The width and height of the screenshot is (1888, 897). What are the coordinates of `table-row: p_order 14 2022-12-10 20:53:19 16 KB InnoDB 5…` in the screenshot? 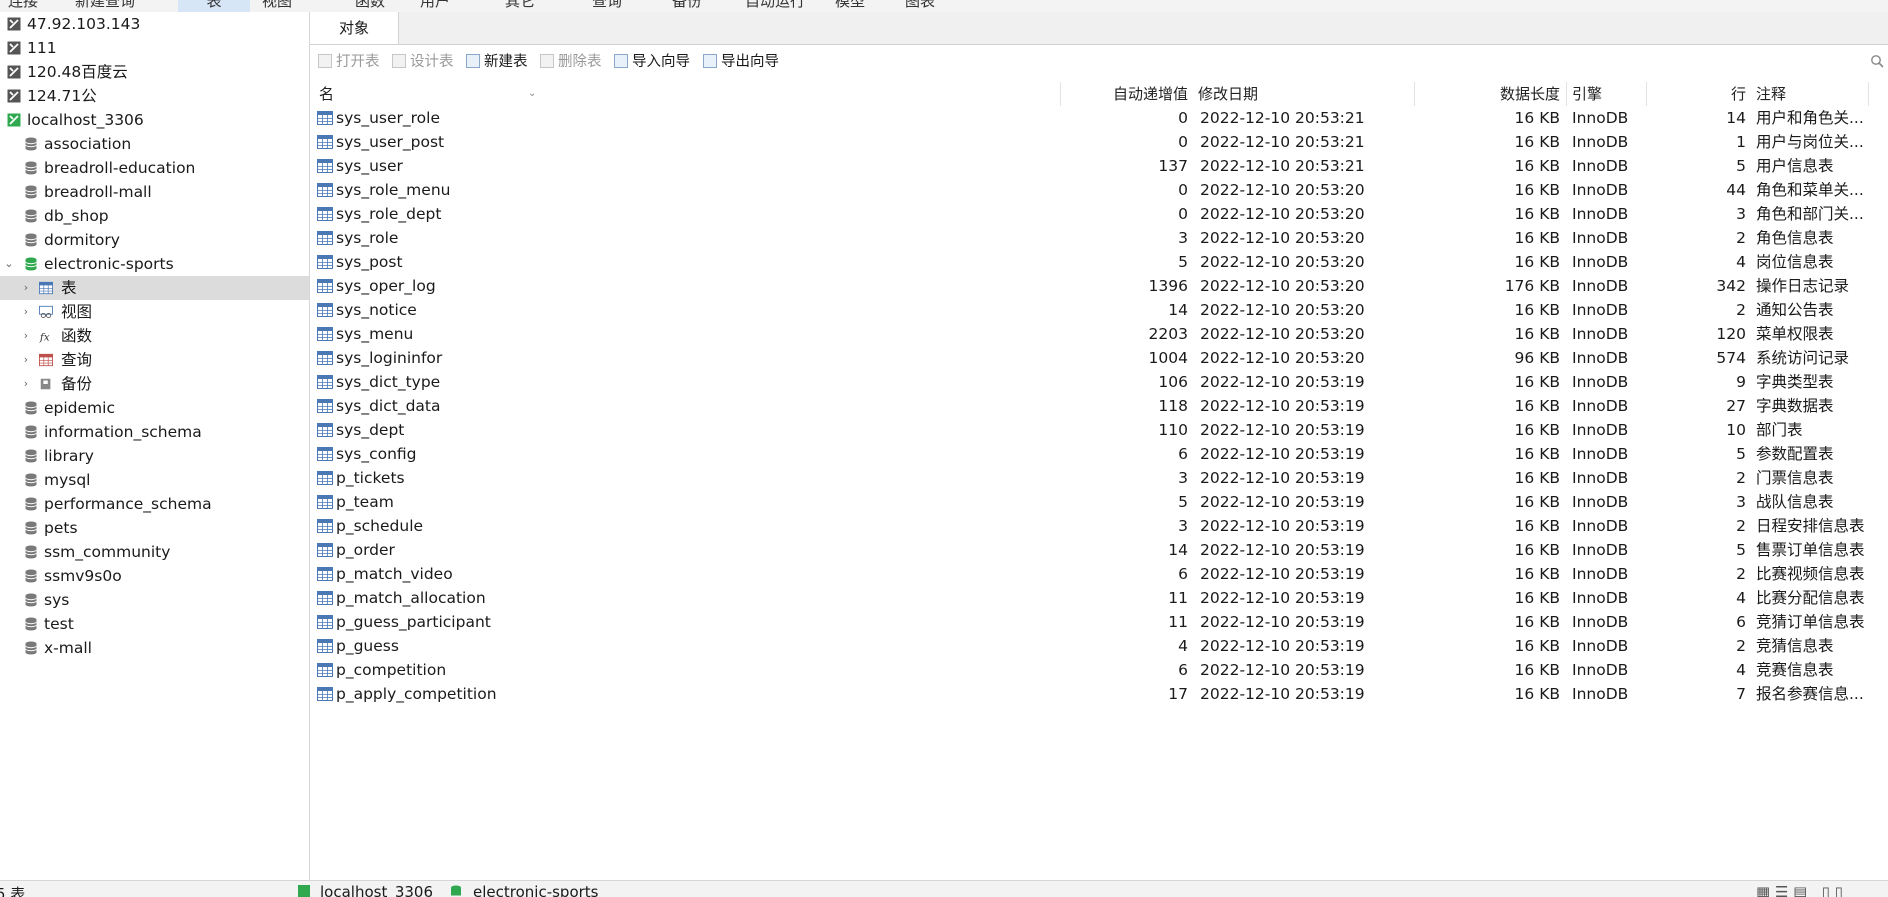 It's located at (1099, 550).